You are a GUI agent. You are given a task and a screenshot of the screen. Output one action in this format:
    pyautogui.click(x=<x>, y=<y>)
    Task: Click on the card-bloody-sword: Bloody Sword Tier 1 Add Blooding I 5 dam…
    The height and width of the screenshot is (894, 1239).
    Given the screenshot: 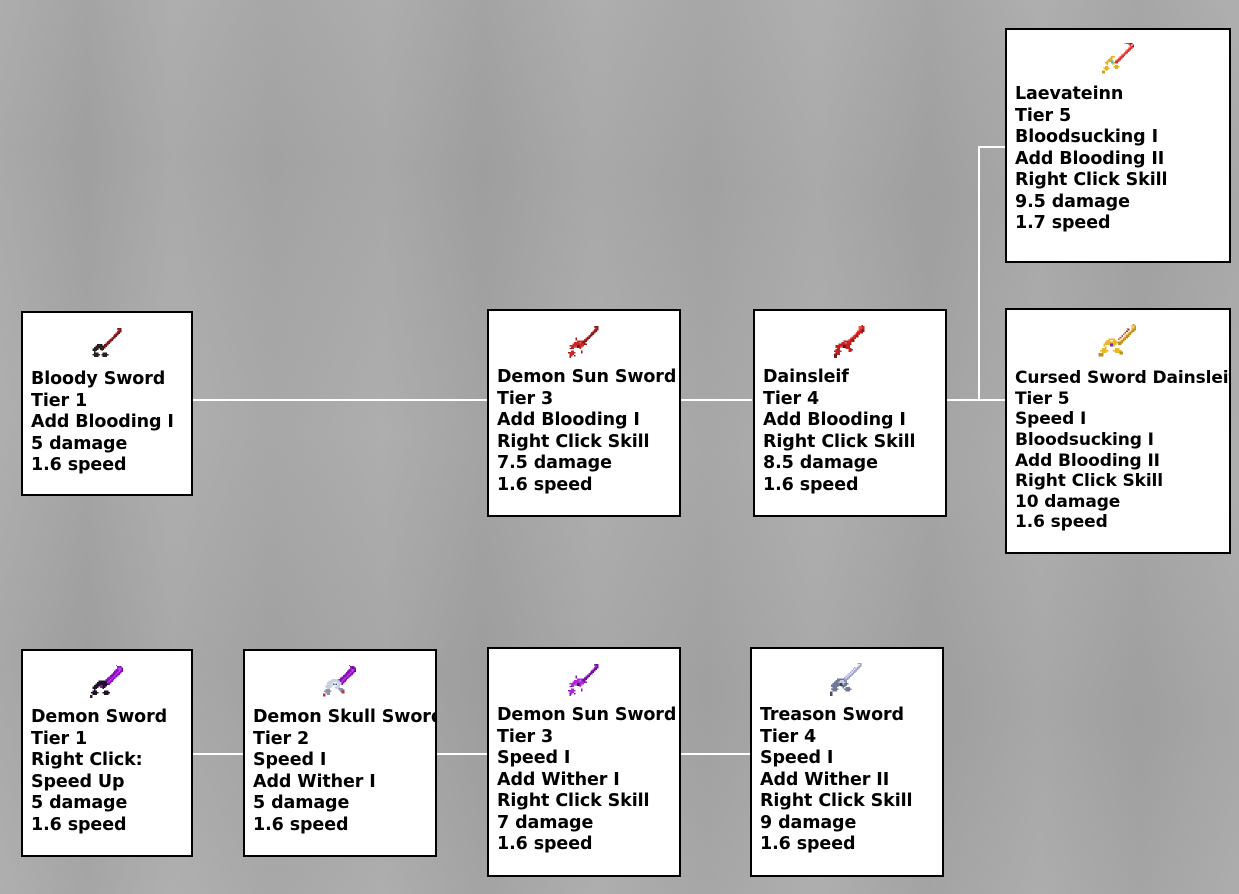 What is the action you would take?
    pyautogui.click(x=107, y=403)
    